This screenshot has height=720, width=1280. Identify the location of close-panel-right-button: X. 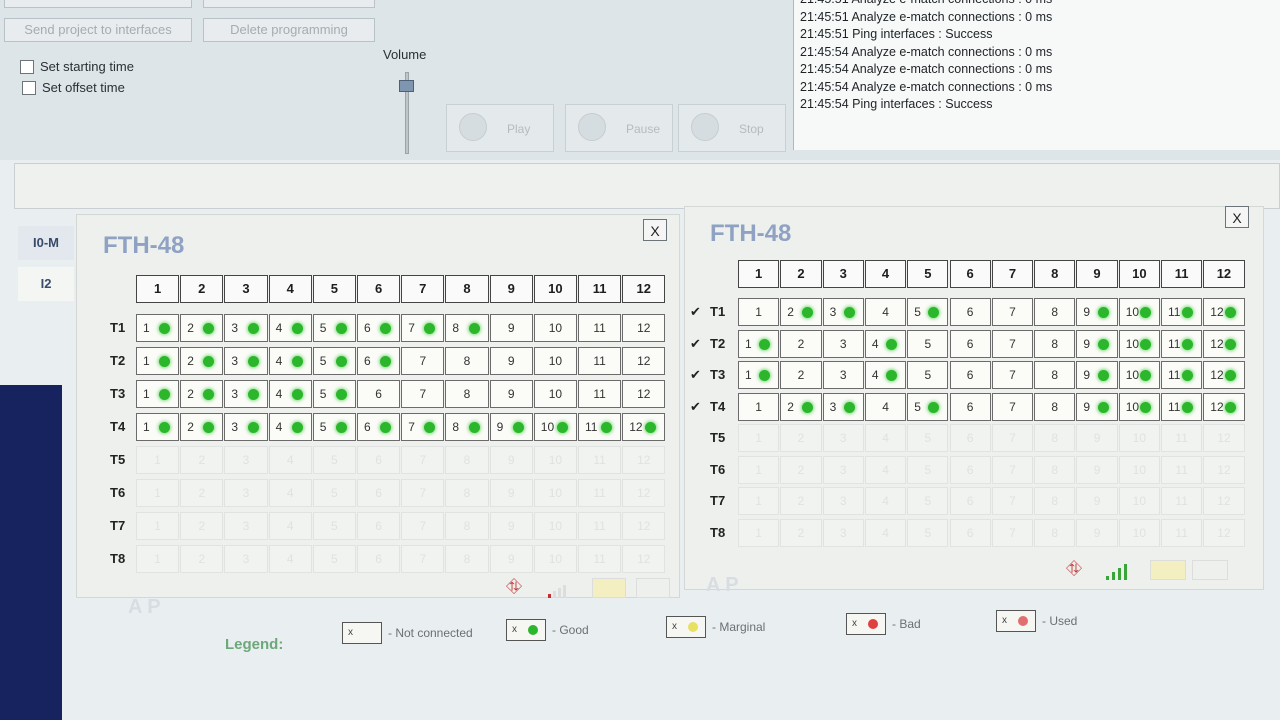
(1237, 217).